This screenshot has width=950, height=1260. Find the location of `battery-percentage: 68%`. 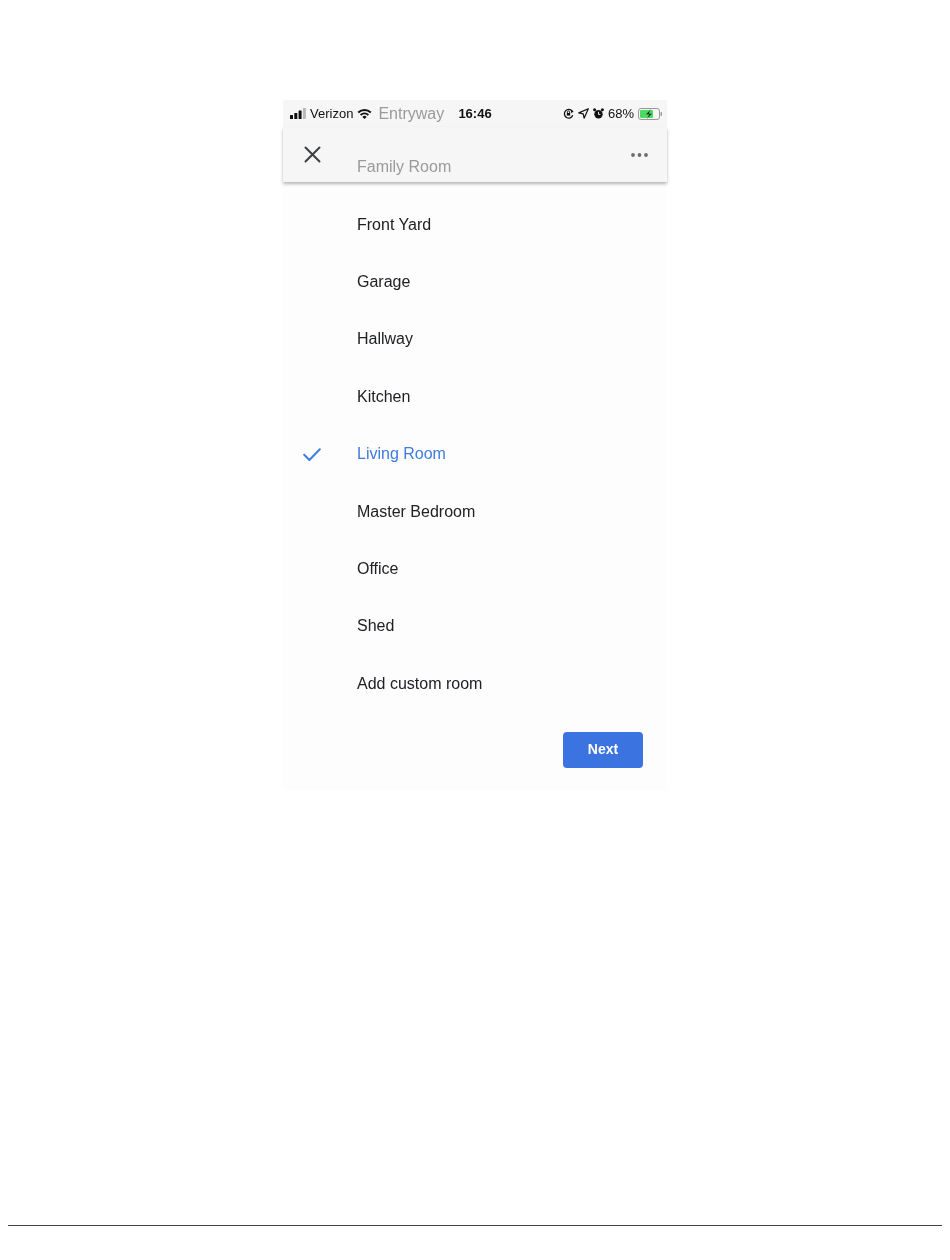

battery-percentage: 68% is located at coordinates (620, 113).